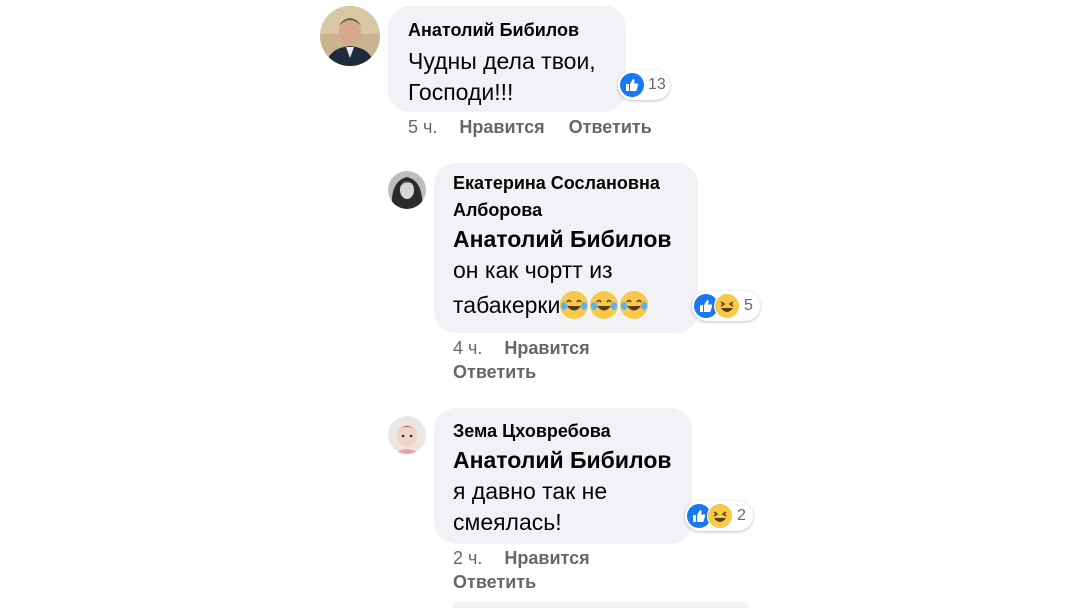  What do you see at coordinates (657, 84) in the screenshot?
I see `reaction-count: 13` at bounding box center [657, 84].